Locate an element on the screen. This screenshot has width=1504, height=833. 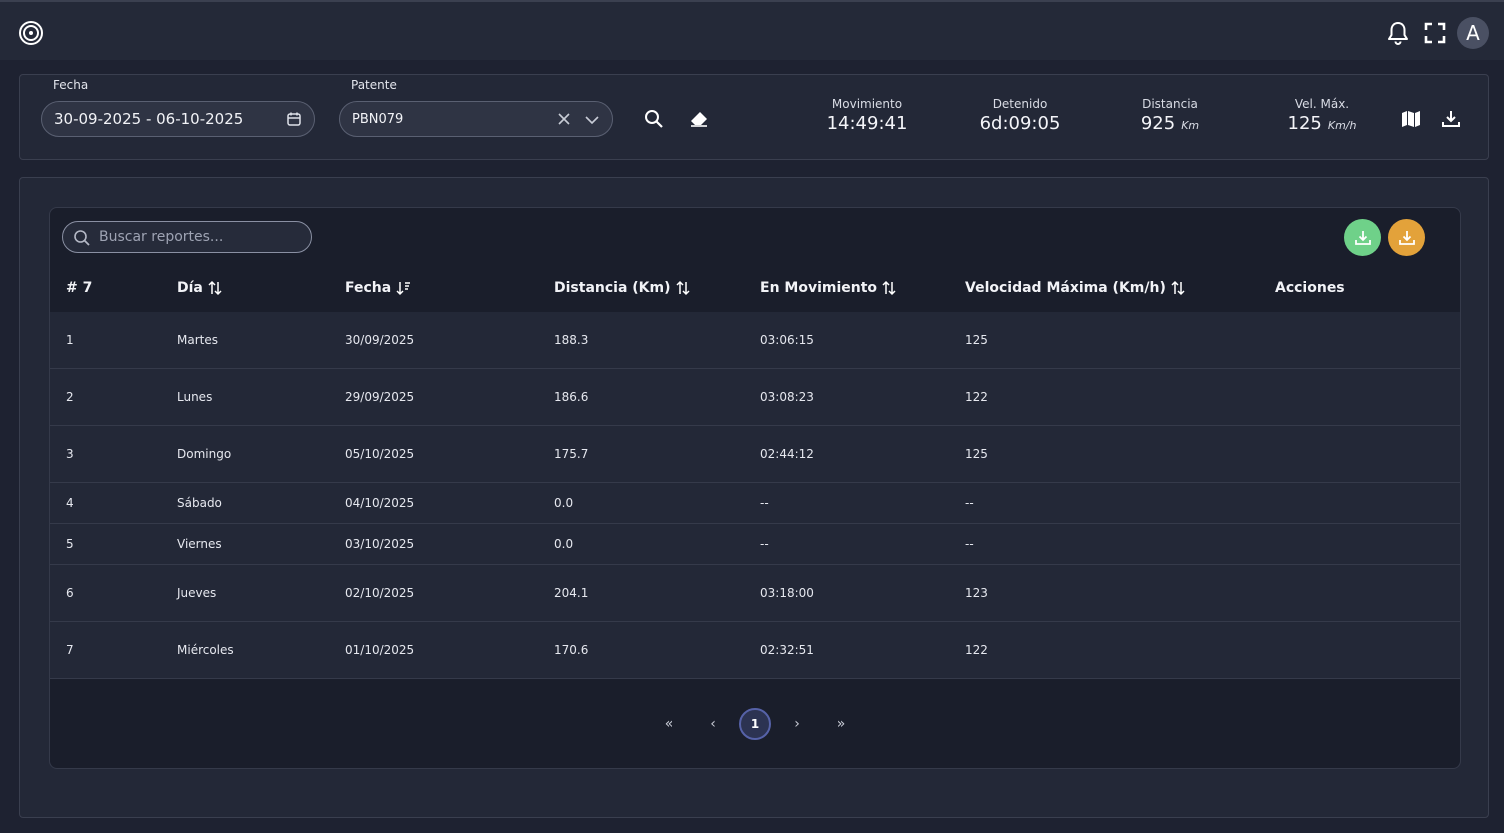
bell-icon is located at coordinates (1398, 33).